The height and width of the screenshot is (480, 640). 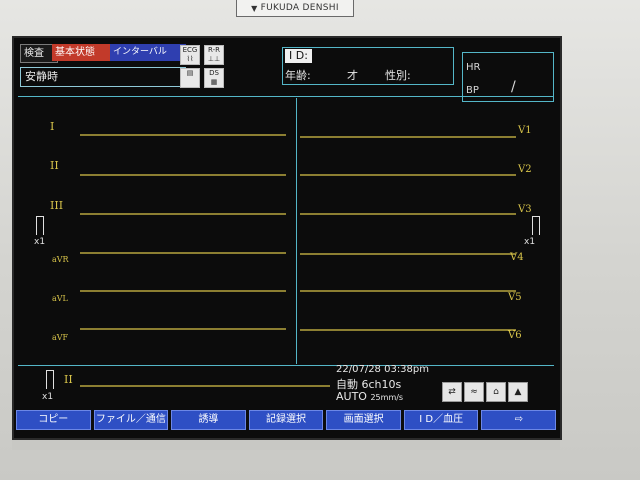 What do you see at coordinates (387, 397) in the screenshot?
I see `paper-speed: 25mm/s` at bounding box center [387, 397].